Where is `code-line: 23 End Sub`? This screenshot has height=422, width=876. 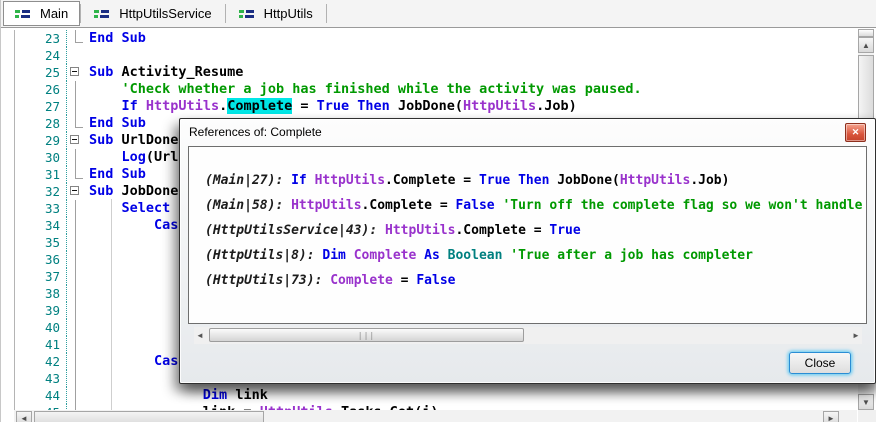
code-line: 23 End Sub is located at coordinates (429, 38).